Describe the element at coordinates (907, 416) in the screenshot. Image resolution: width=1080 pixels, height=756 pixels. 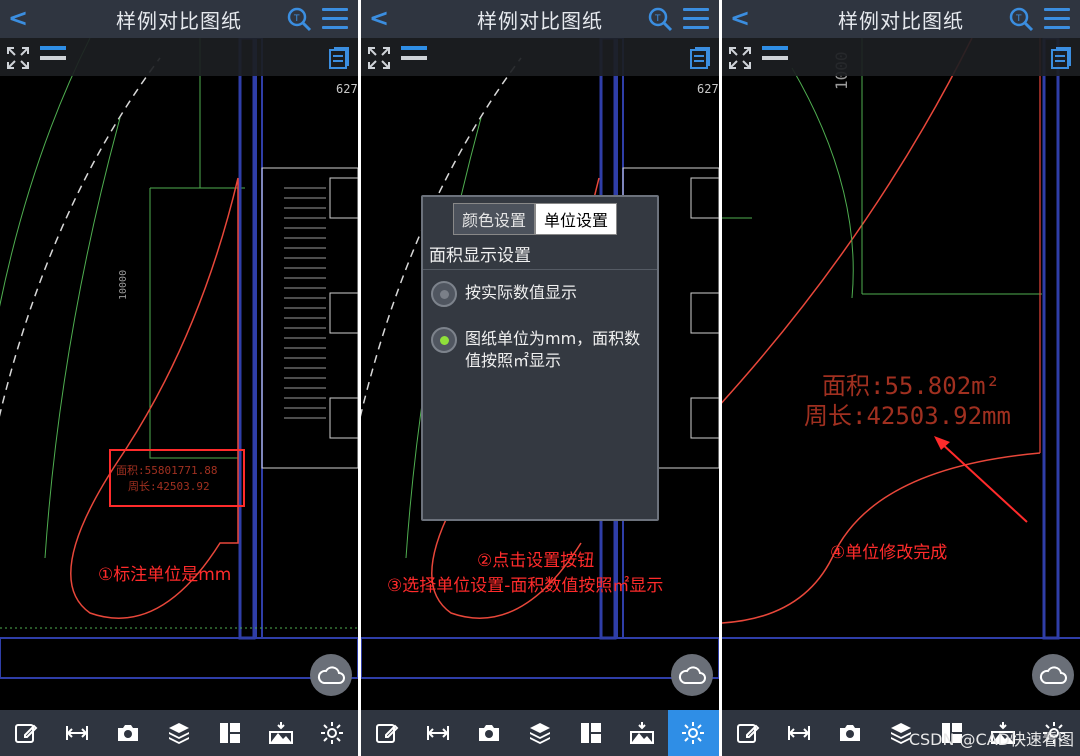
I see `cad-perimeter-label: 周长:42503.92mm` at that location.